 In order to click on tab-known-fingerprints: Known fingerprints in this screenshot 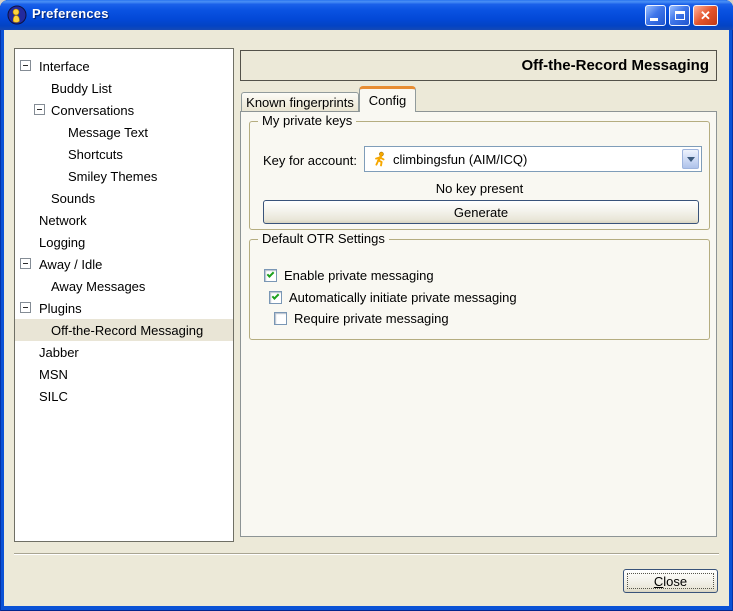, I will do `click(300, 101)`.